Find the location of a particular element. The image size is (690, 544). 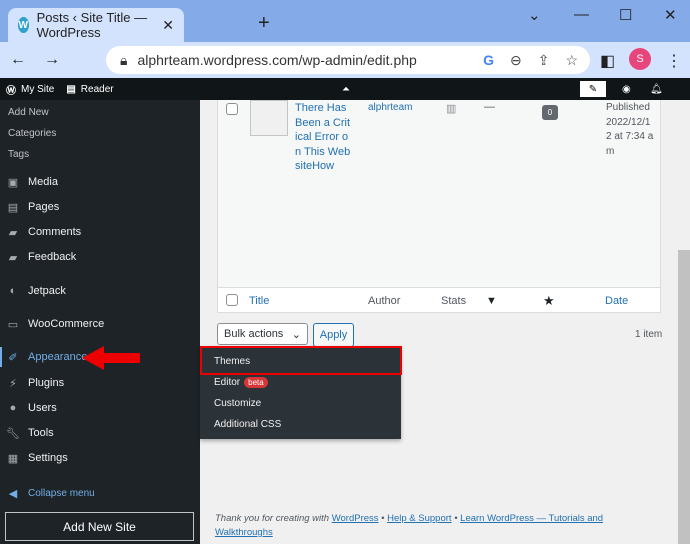

post-thumbnail-placeholder is located at coordinates (269, 118).